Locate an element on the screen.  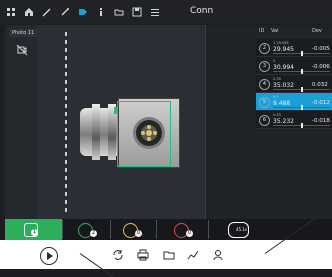
ok-count: 2 is located at coordinates (93, 233).